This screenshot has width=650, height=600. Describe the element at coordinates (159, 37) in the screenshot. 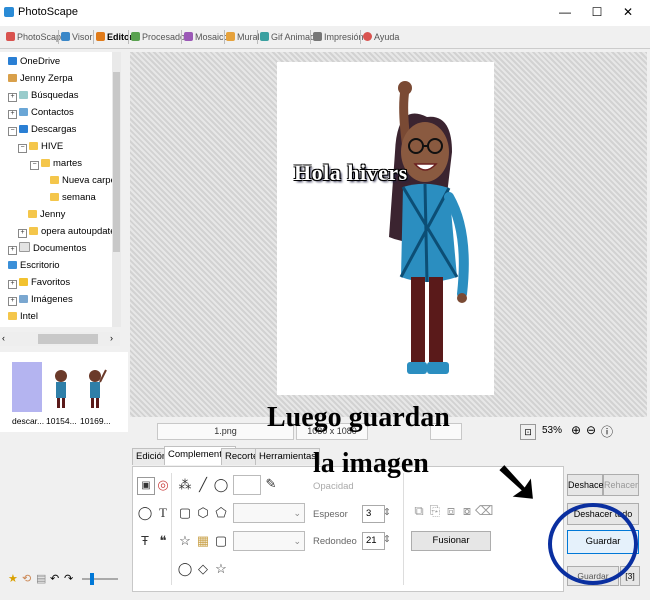

I see `tab-procesador: Procesador` at that location.